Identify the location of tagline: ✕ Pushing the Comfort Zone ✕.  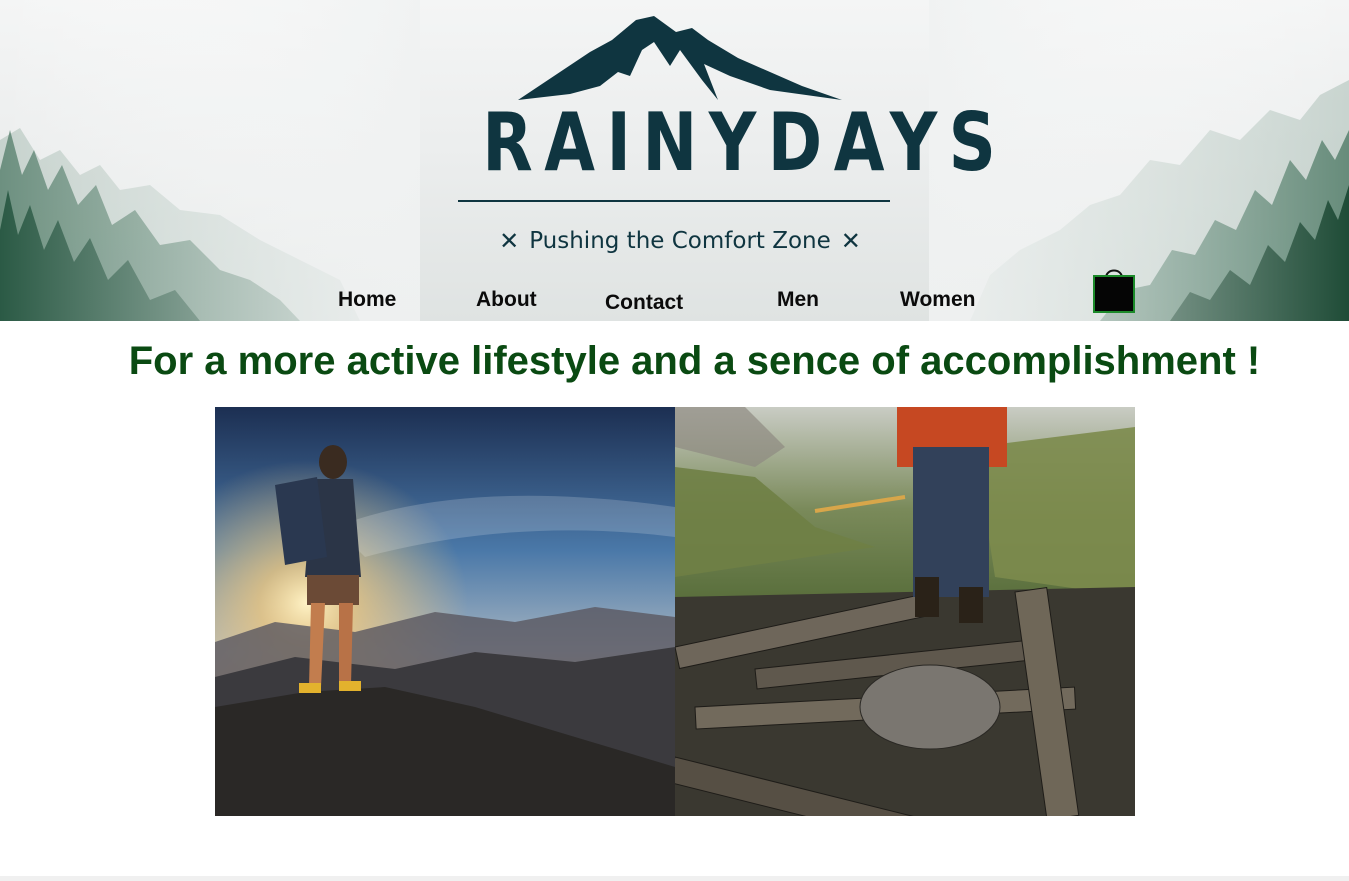
(680, 241).